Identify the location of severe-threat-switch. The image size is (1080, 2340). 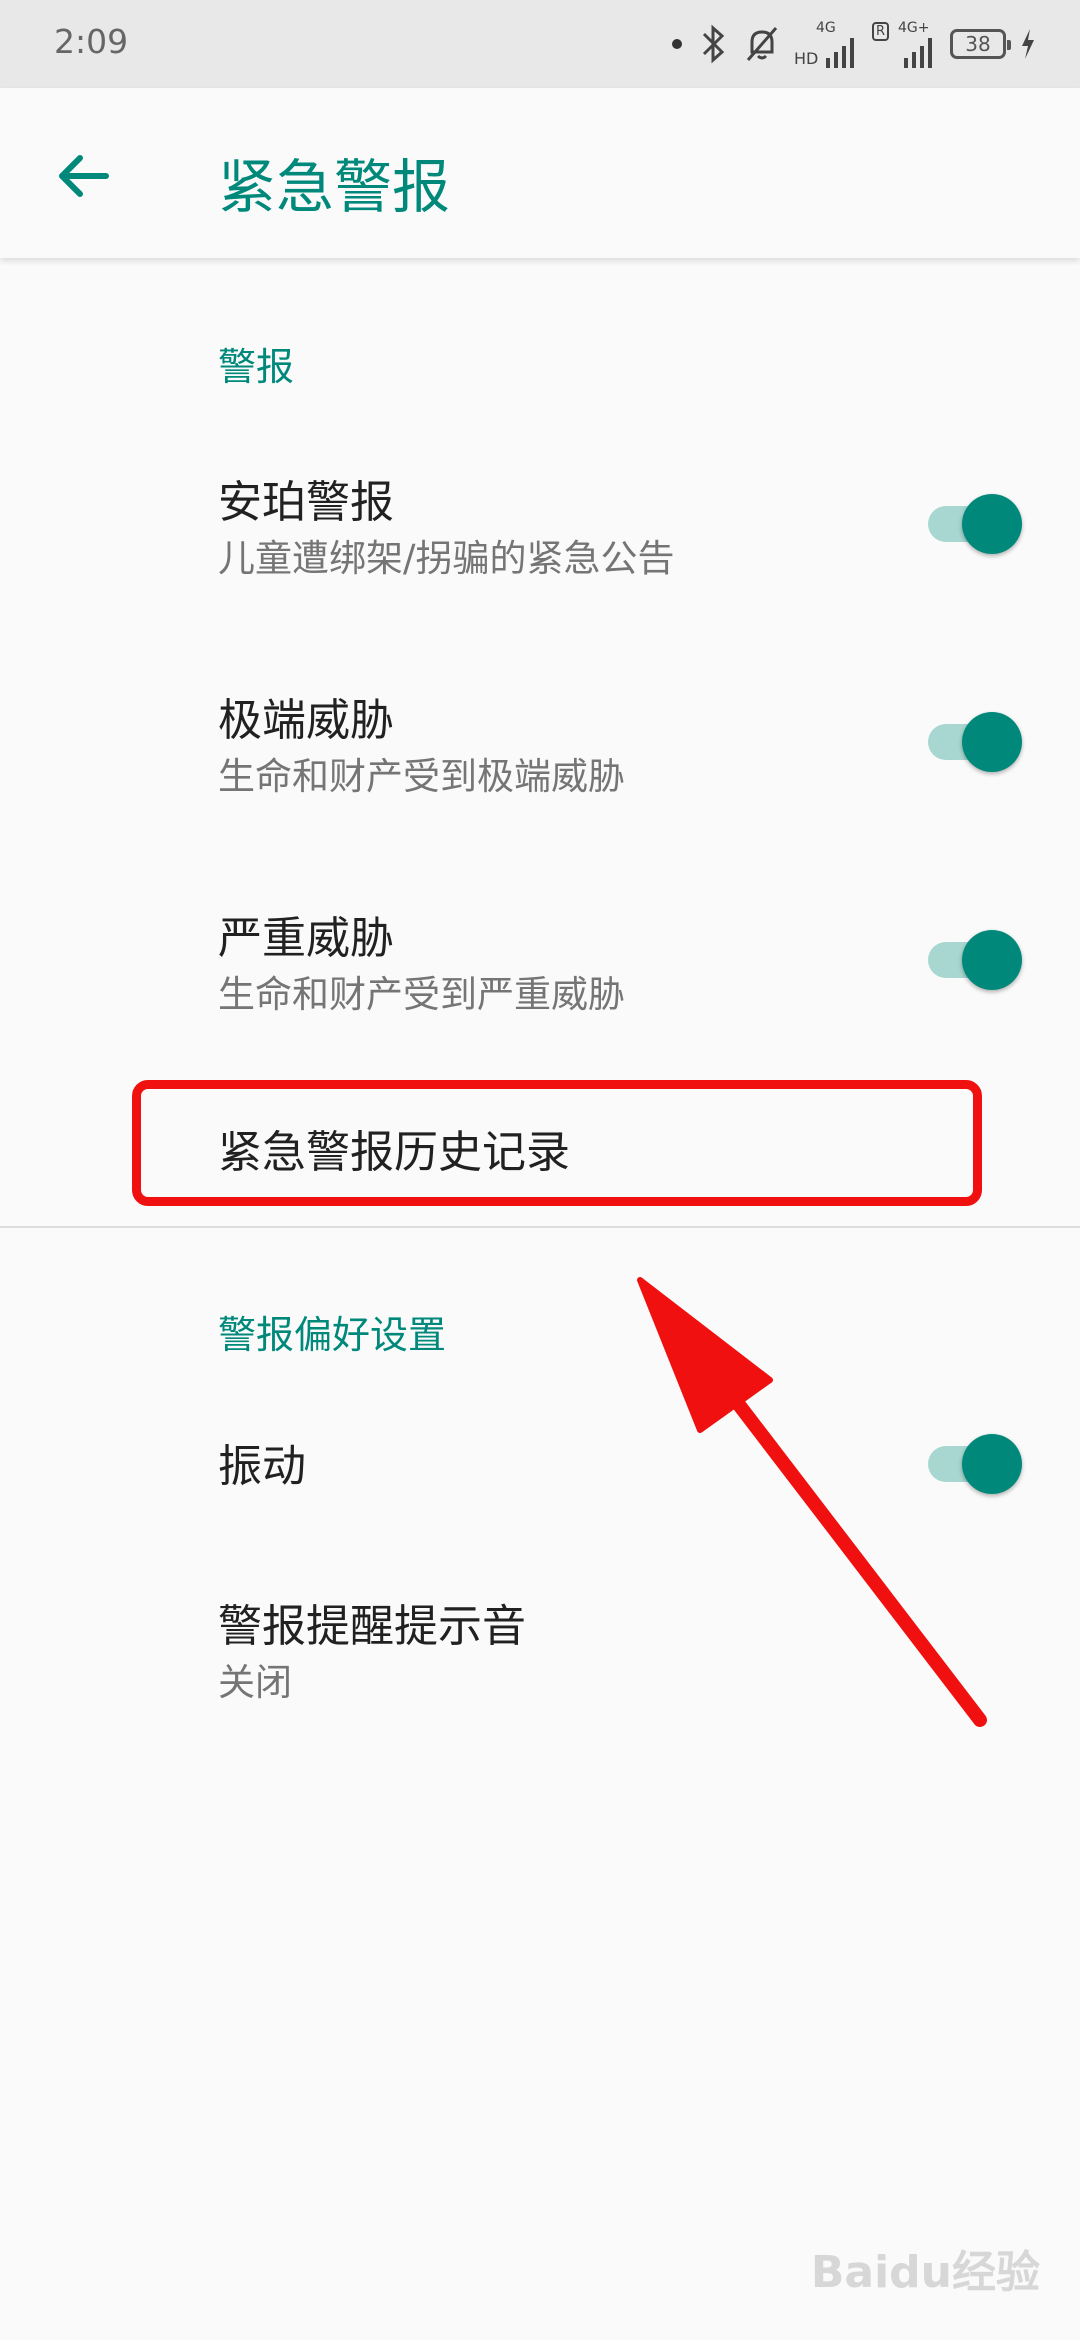
(972, 958).